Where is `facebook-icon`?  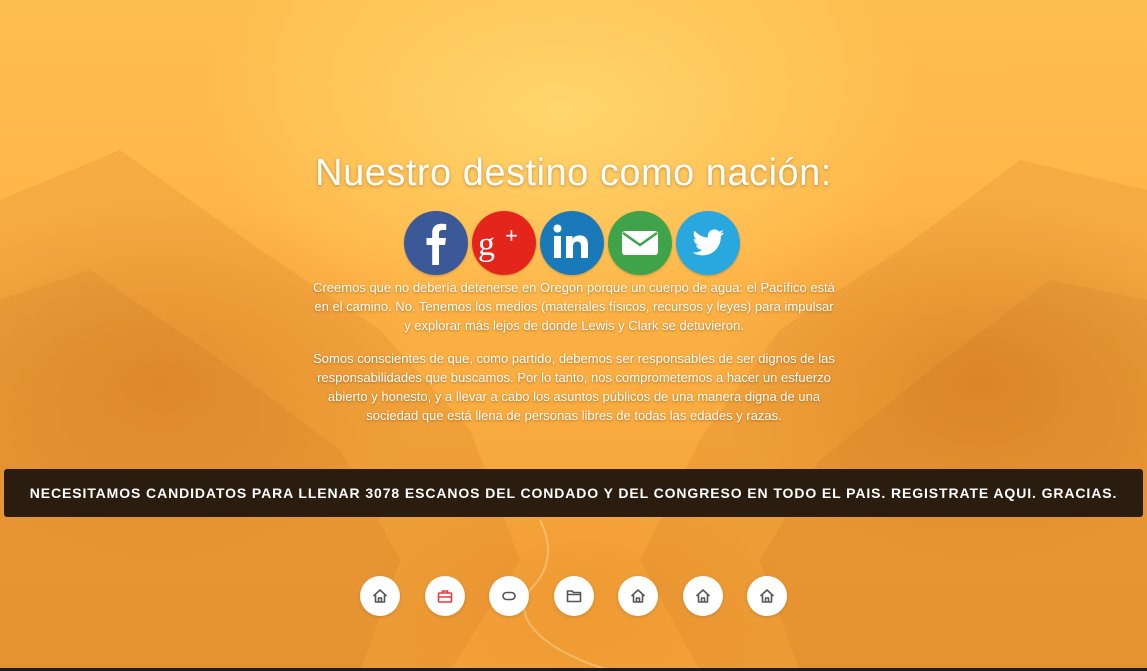
facebook-icon is located at coordinates (436, 244).